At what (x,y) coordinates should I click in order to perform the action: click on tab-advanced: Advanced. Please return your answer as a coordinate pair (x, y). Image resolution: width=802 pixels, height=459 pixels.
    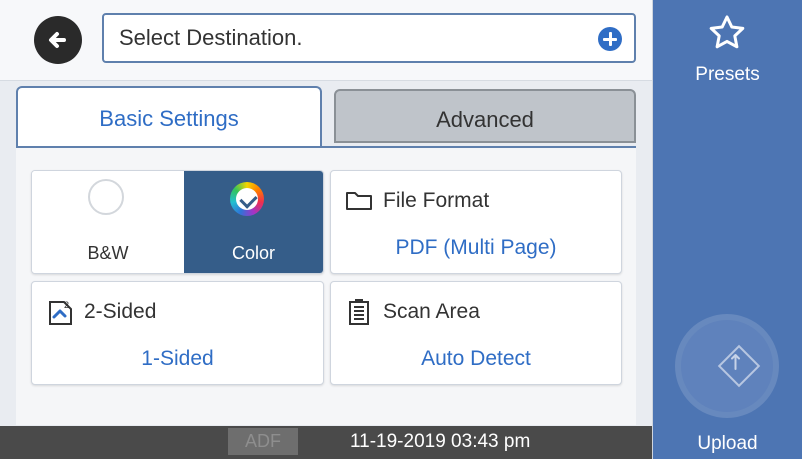
    Looking at the image, I should click on (485, 116).